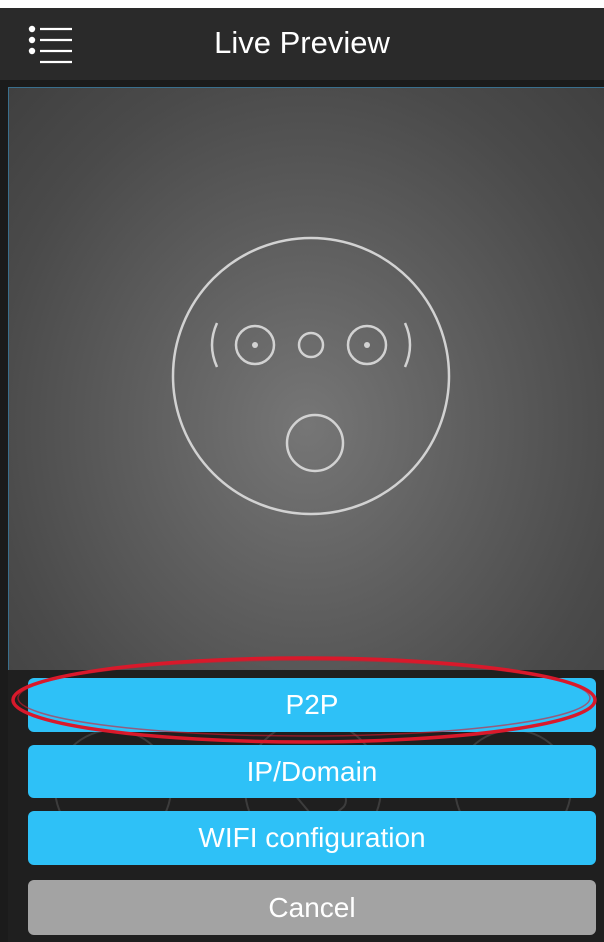 The image size is (604, 942). I want to click on menu-button, so click(52, 44).